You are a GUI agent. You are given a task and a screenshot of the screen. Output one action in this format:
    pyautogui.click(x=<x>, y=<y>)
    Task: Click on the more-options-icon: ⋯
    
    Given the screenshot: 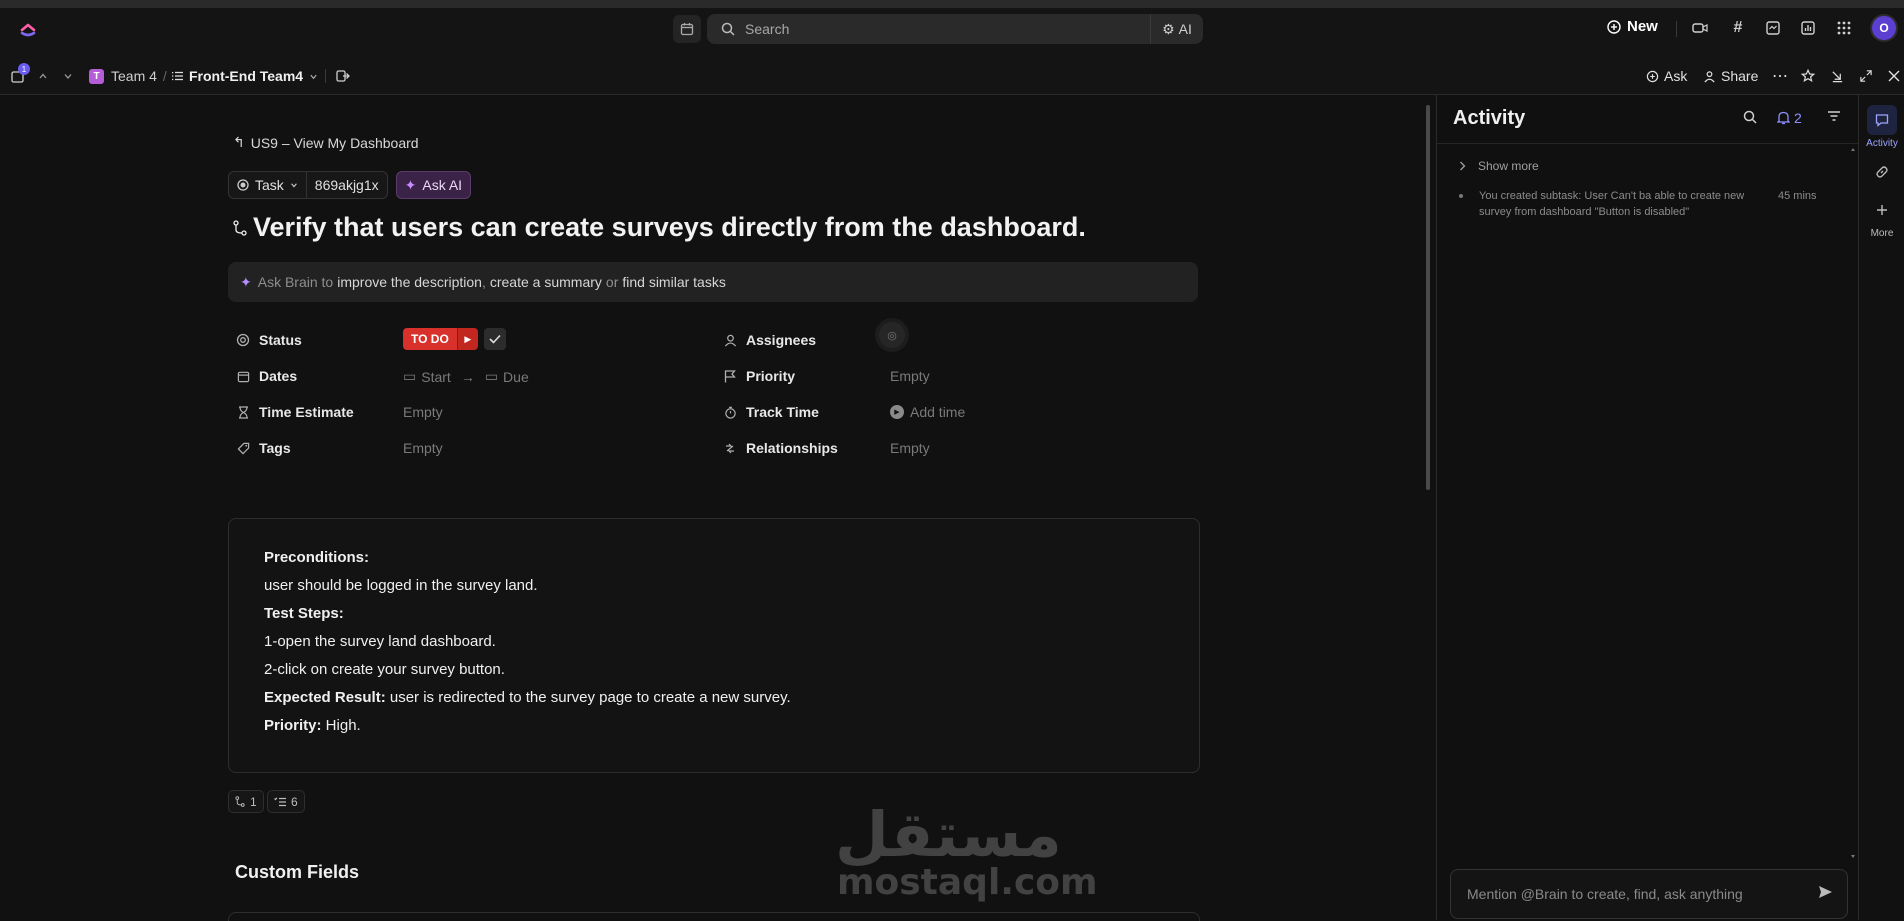 What is the action you would take?
    pyautogui.click(x=1780, y=76)
    